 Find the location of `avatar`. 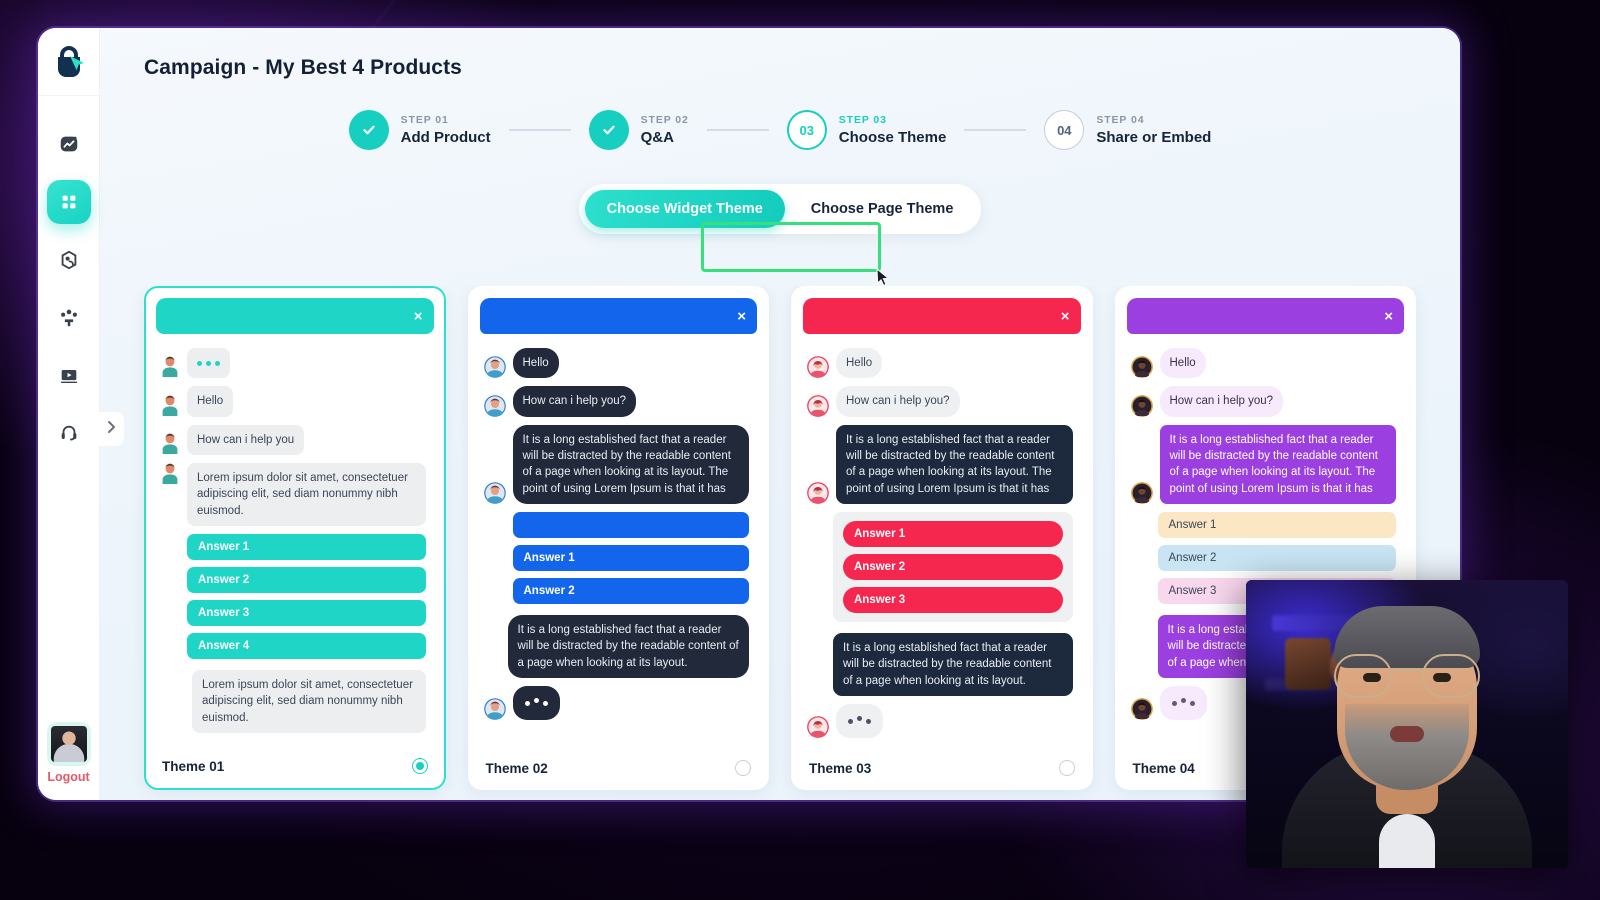

avatar is located at coordinates (68, 744).